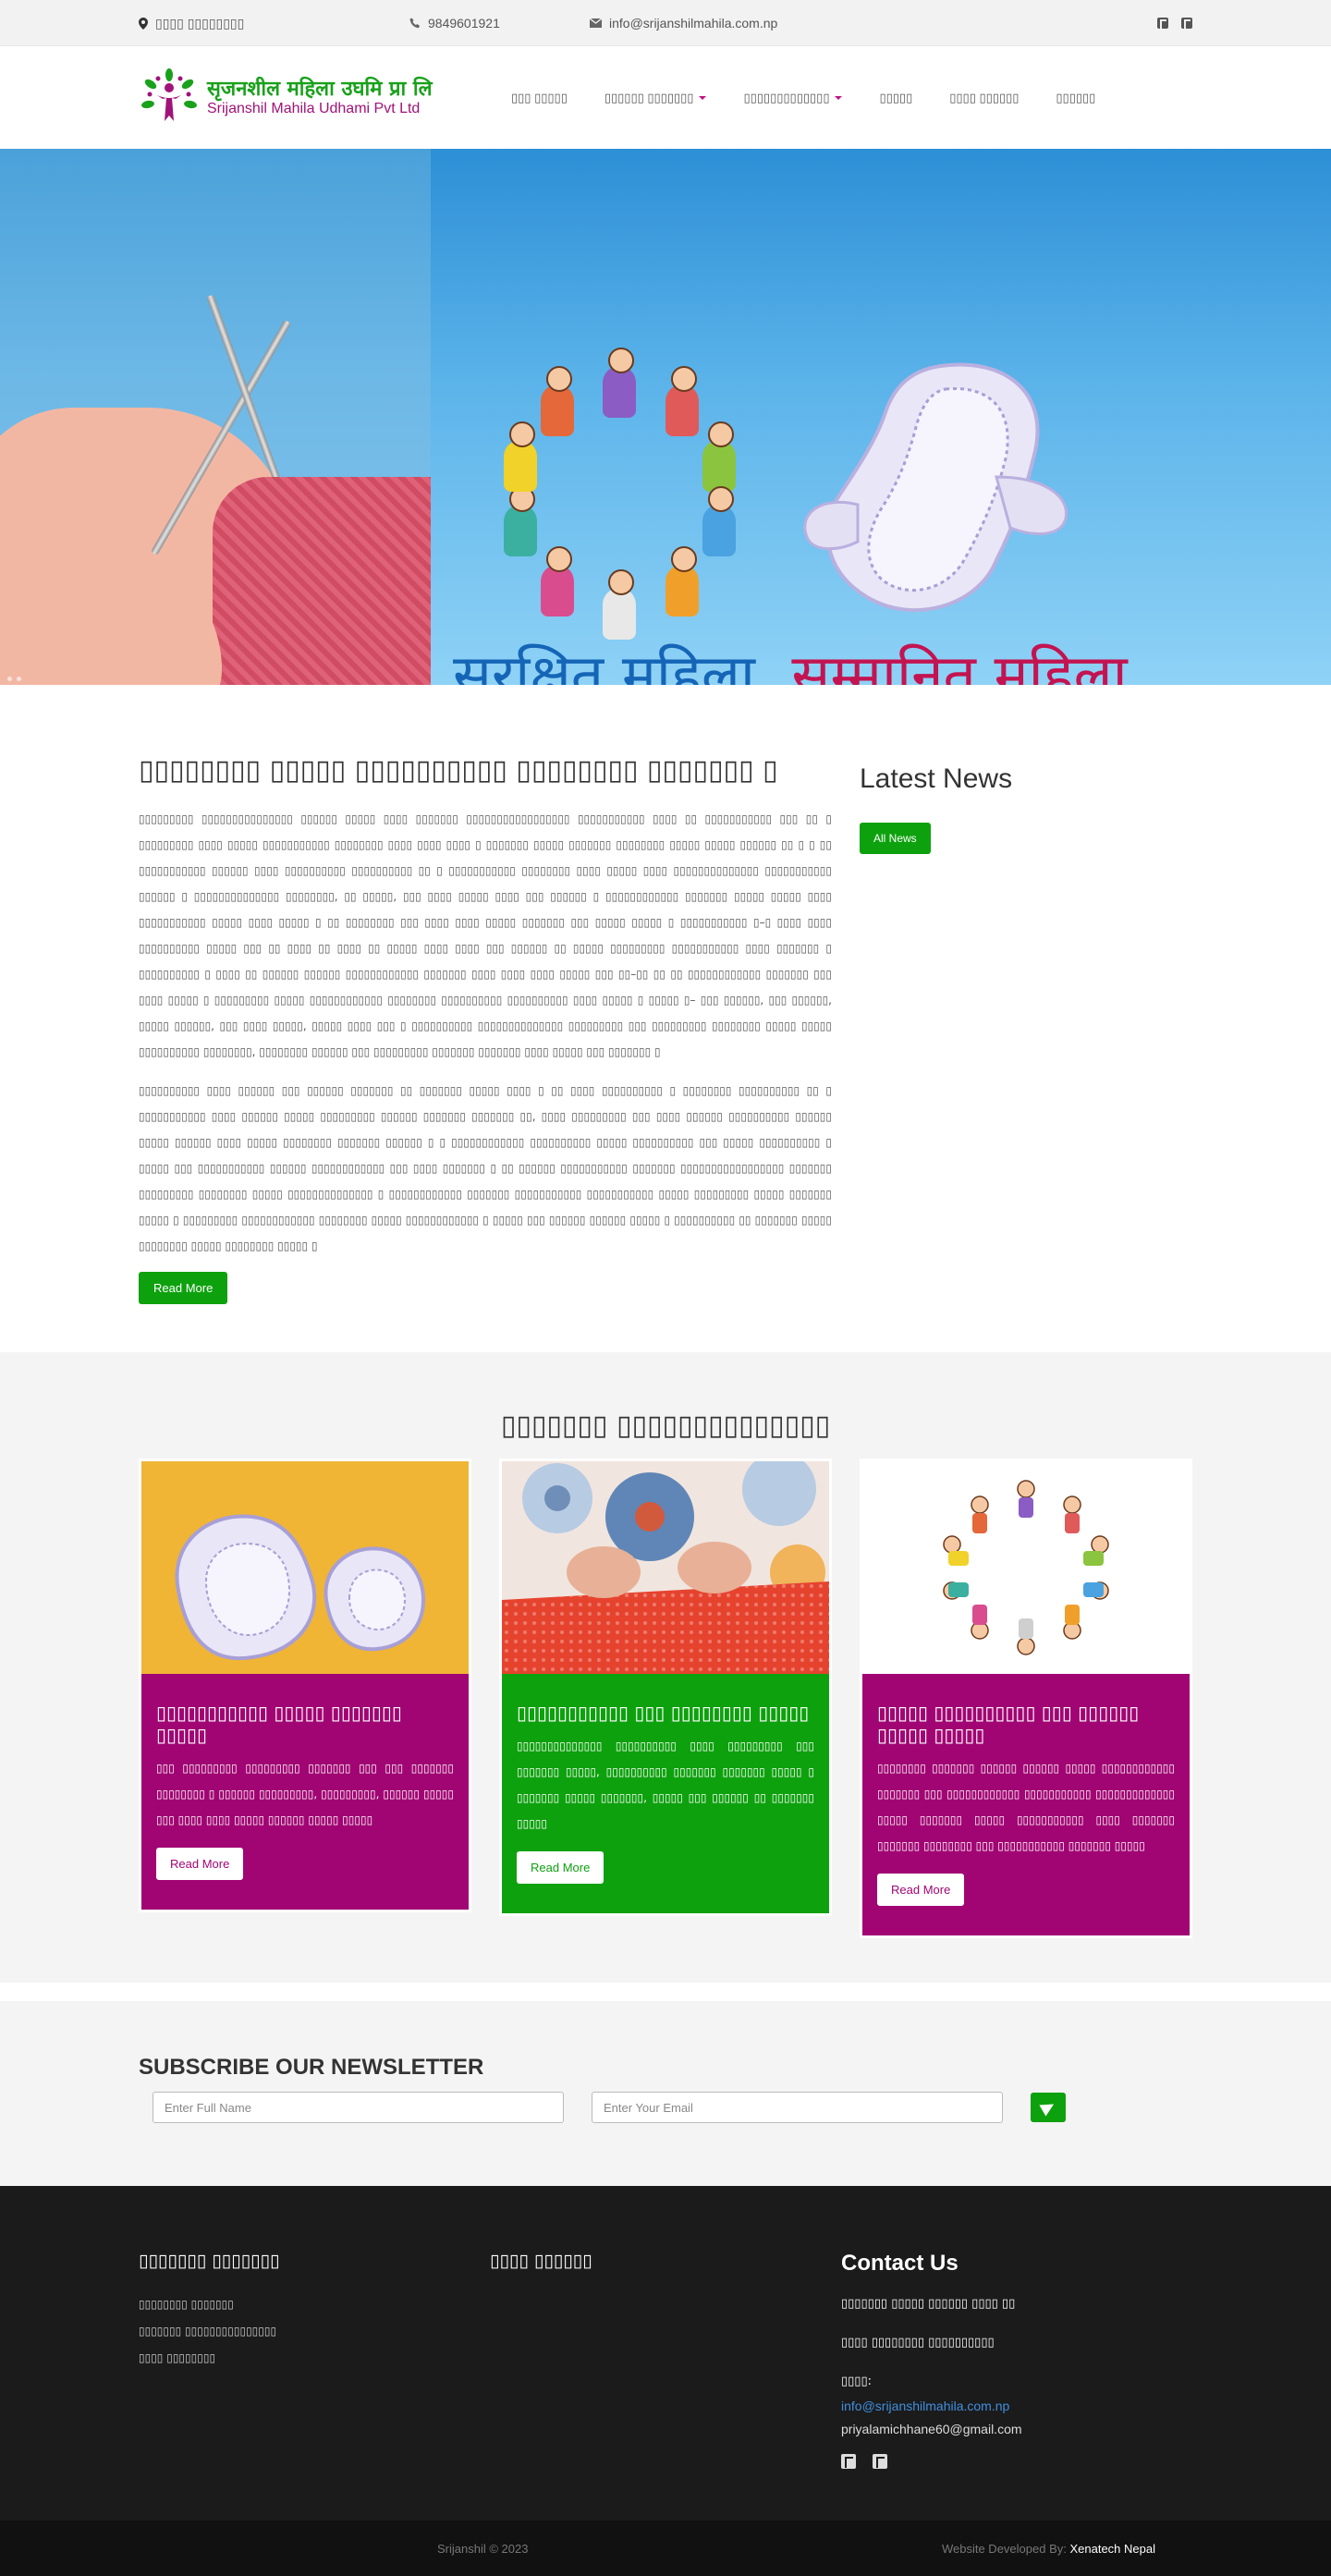  What do you see at coordinates (143, 23) in the screenshot?
I see `map-marker-icon` at bounding box center [143, 23].